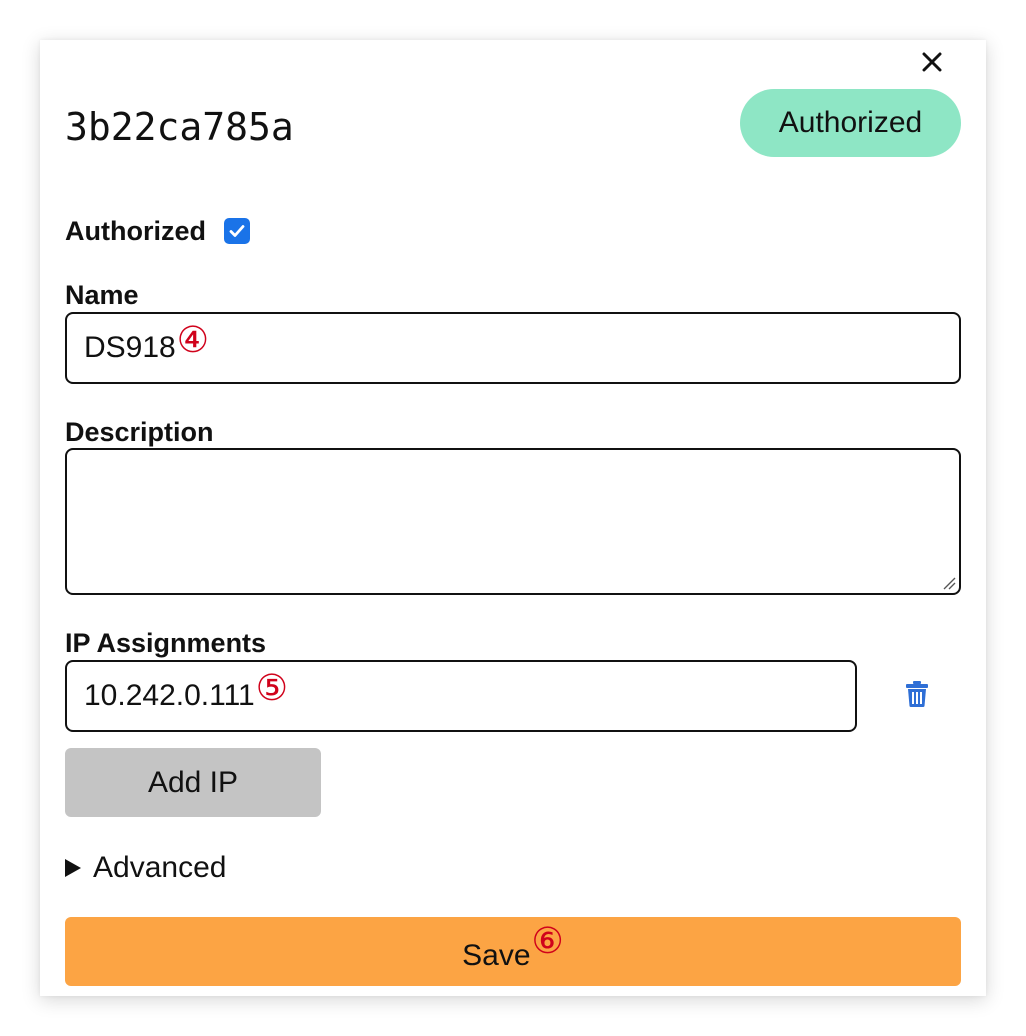  I want to click on add-ip-button: Add IP, so click(193, 782).